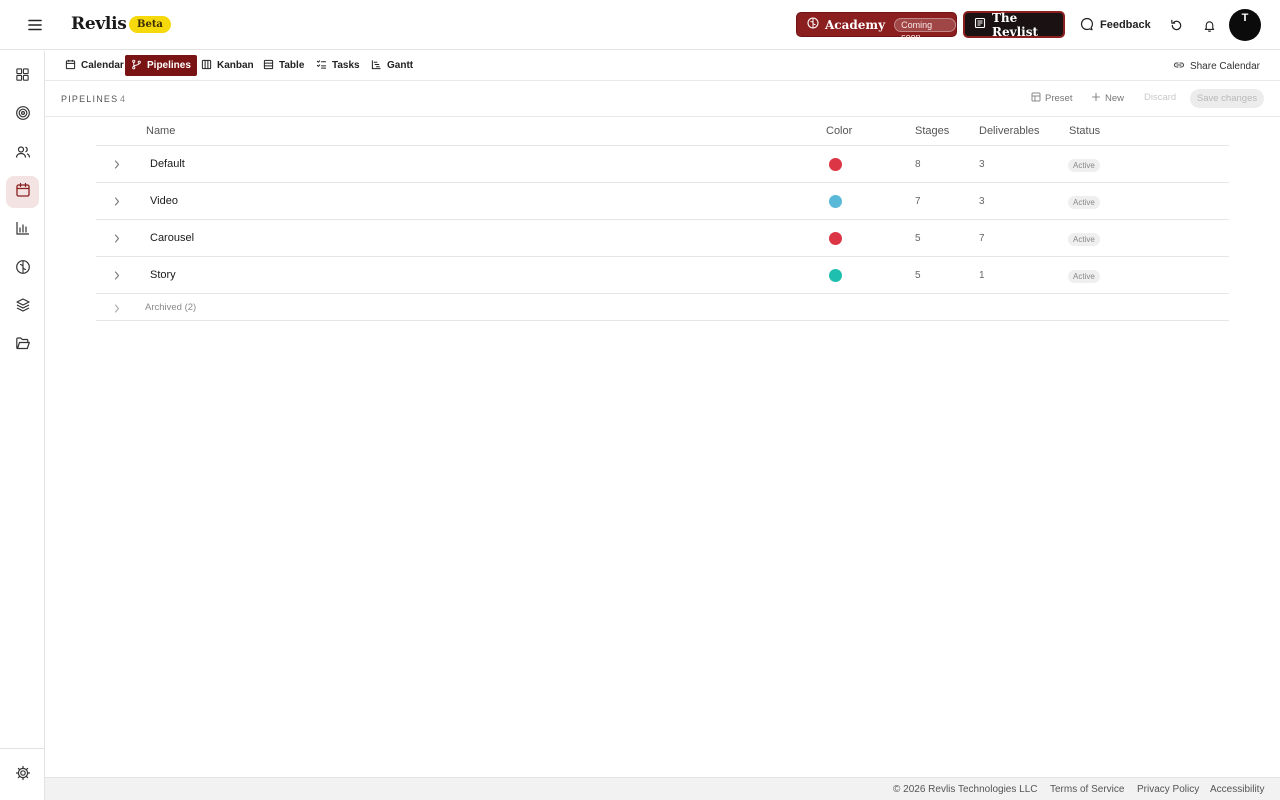 The height and width of the screenshot is (800, 1280). What do you see at coordinates (235, 65) in the screenshot?
I see `tab-label: Kanban` at bounding box center [235, 65].